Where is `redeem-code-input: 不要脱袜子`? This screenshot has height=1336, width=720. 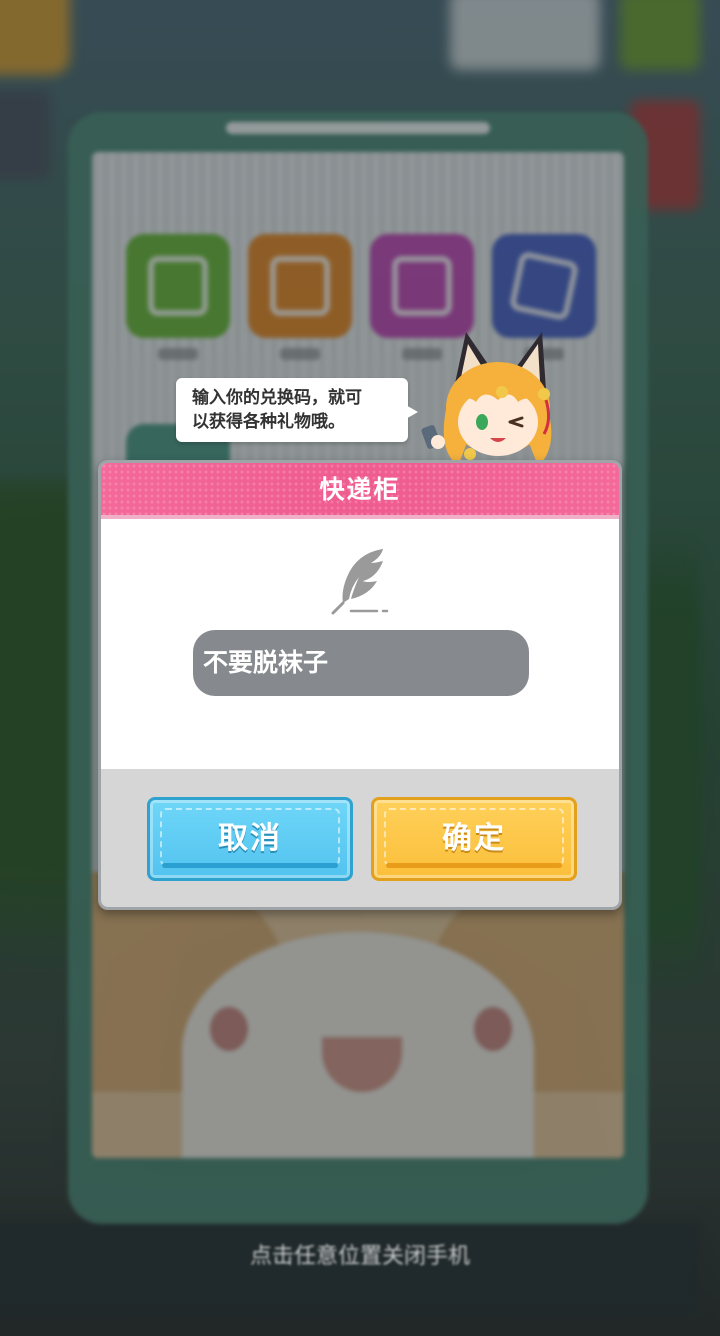 redeem-code-input: 不要脱袜子 is located at coordinates (361, 663).